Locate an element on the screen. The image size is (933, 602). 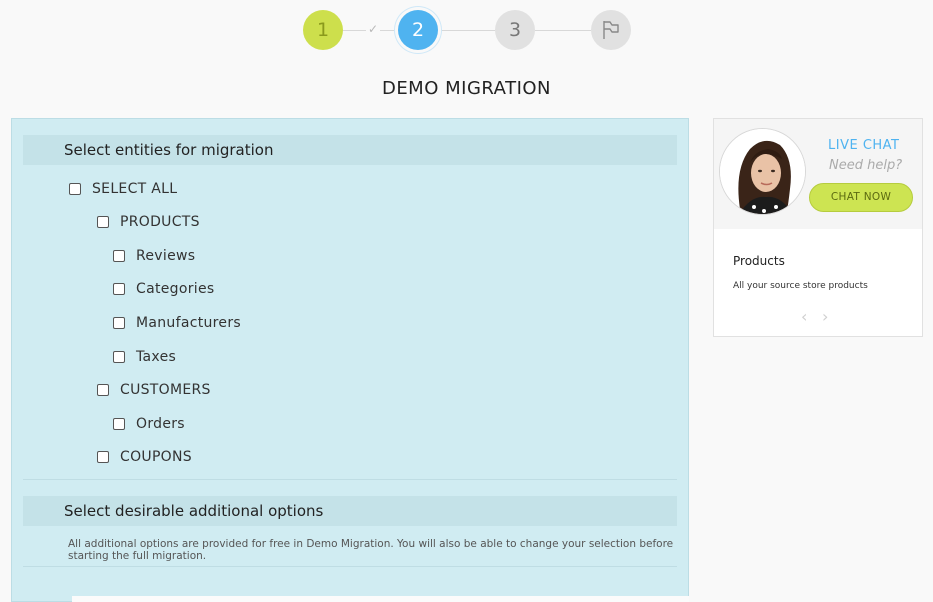
orders-option: Orders is located at coordinates (149, 424).